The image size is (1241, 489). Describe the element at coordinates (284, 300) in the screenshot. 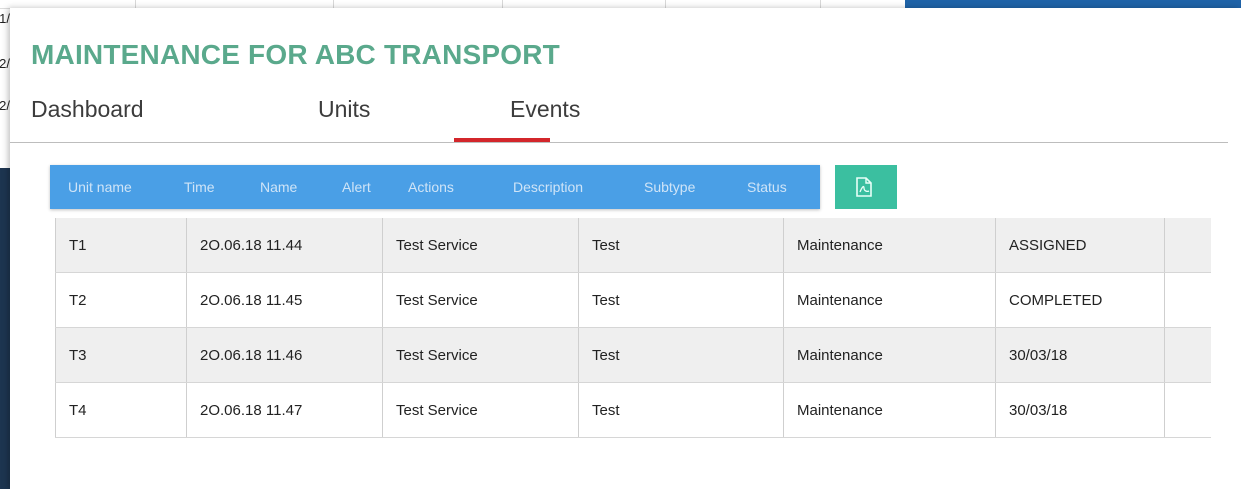

I see `cell-time: 2O.06.18 11.45` at that location.